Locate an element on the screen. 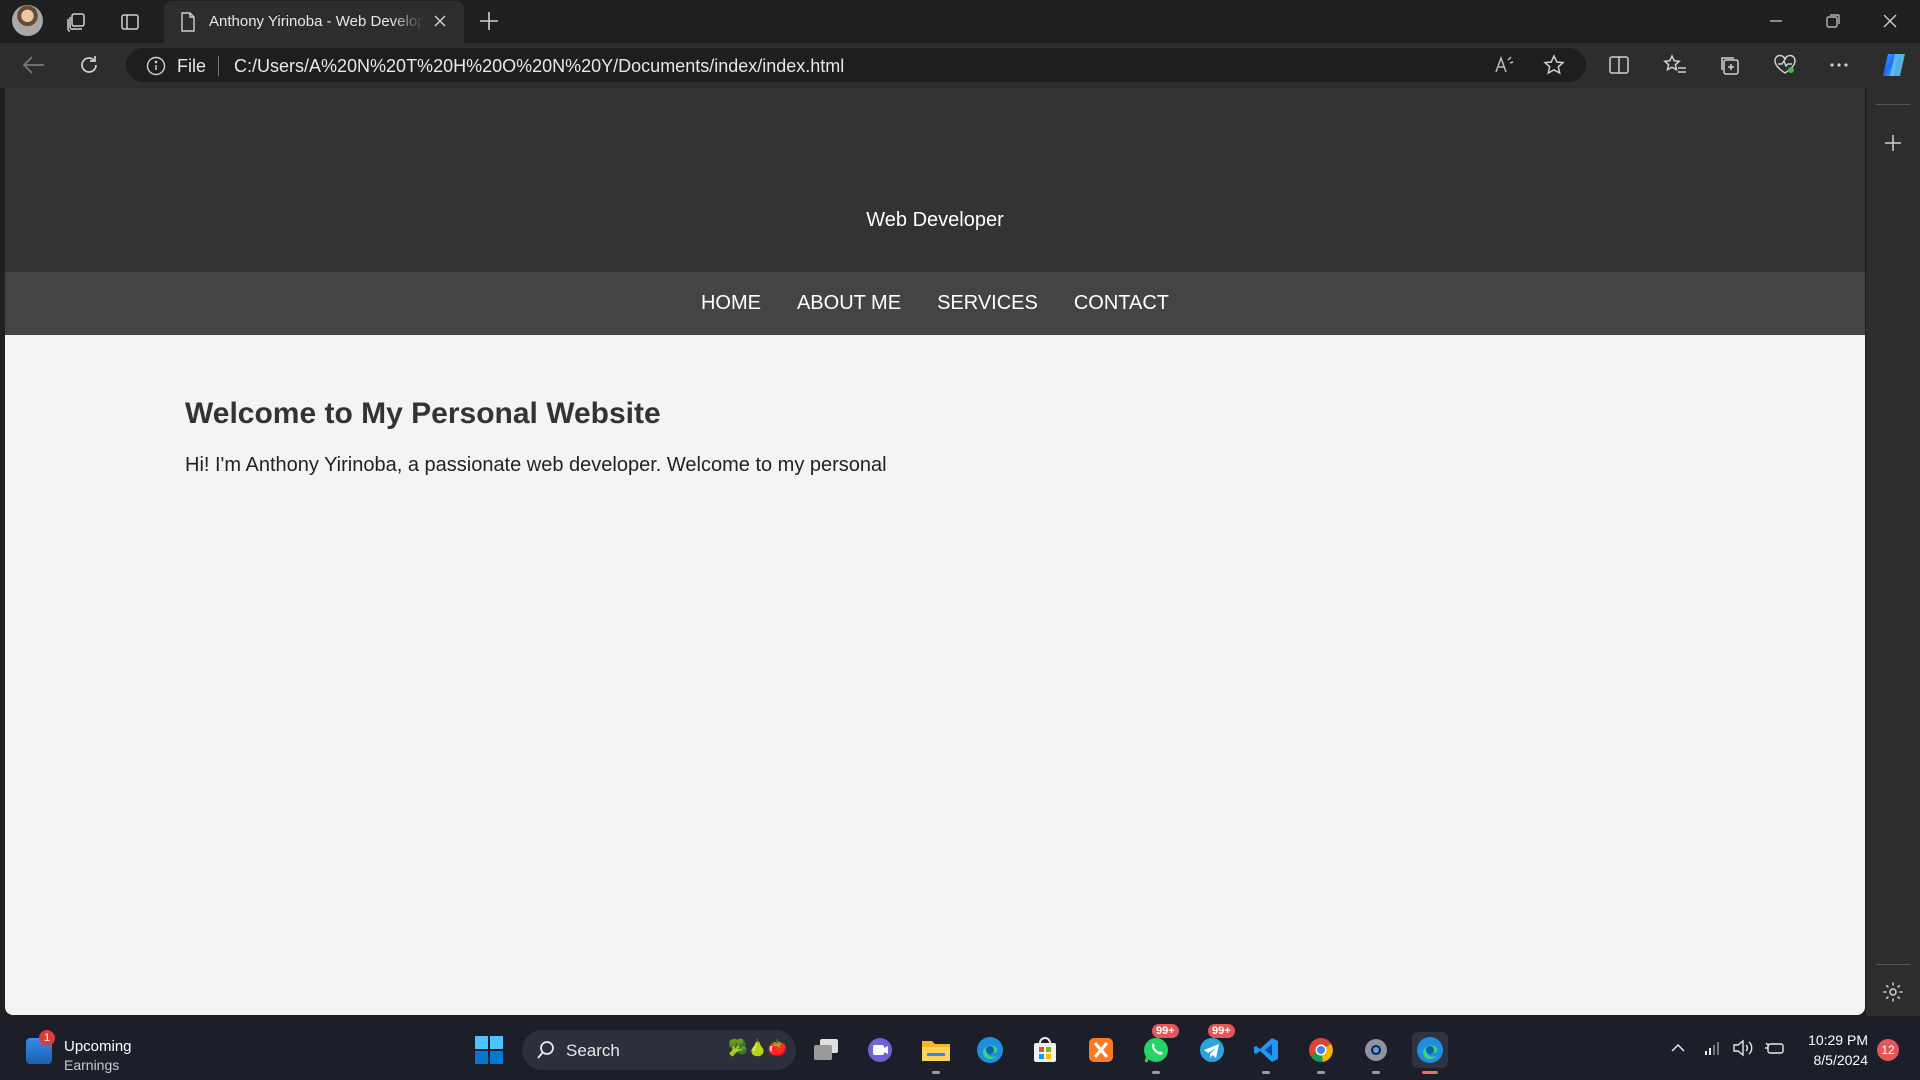 The height and width of the screenshot is (1080, 1920). add-sidebar-app-icon is located at coordinates (1893, 145).